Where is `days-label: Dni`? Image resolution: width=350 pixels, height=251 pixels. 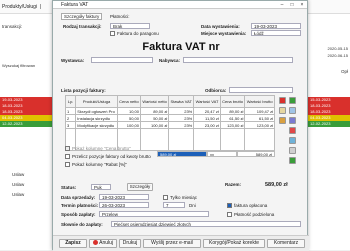 days-label: Dni is located at coordinates (192, 205).